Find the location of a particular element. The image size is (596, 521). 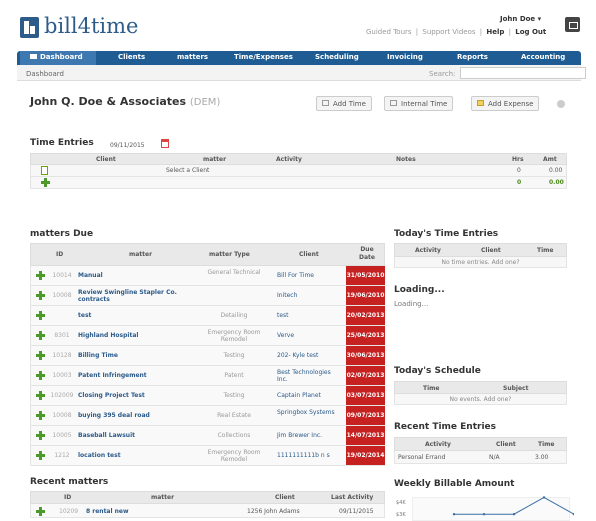

nav-dashboard: Dashboard is located at coordinates (56, 57).